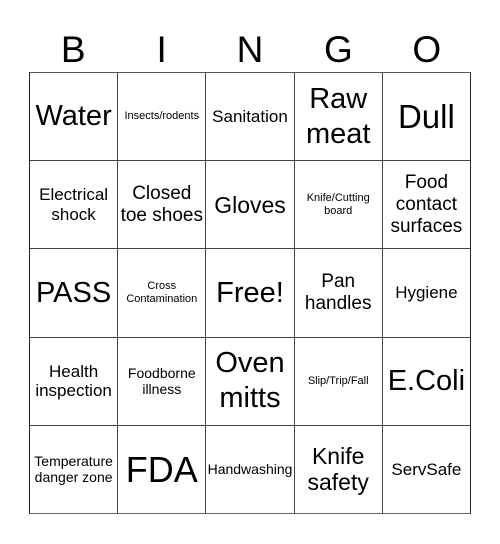 The height and width of the screenshot is (544, 500). Describe the element at coordinates (162, 293) in the screenshot. I see `bingo-cell: Cross Contamination` at that location.